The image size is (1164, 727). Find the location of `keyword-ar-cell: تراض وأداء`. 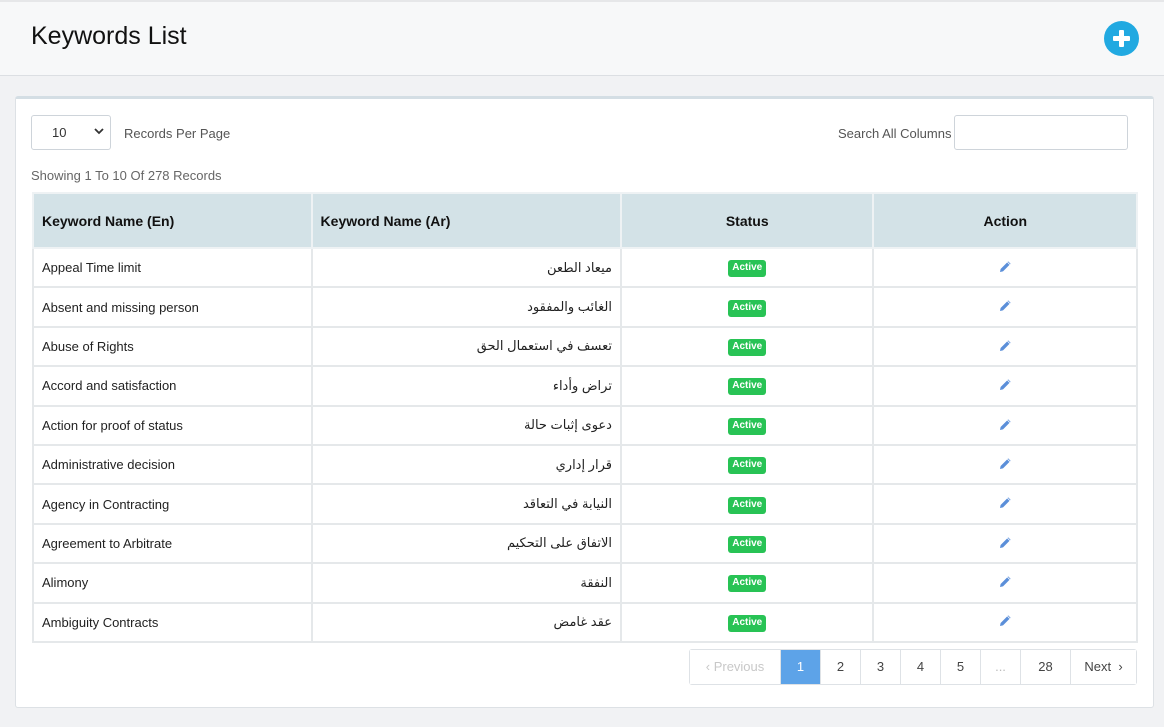

keyword-ar-cell: تراض وأداء is located at coordinates (466, 386).